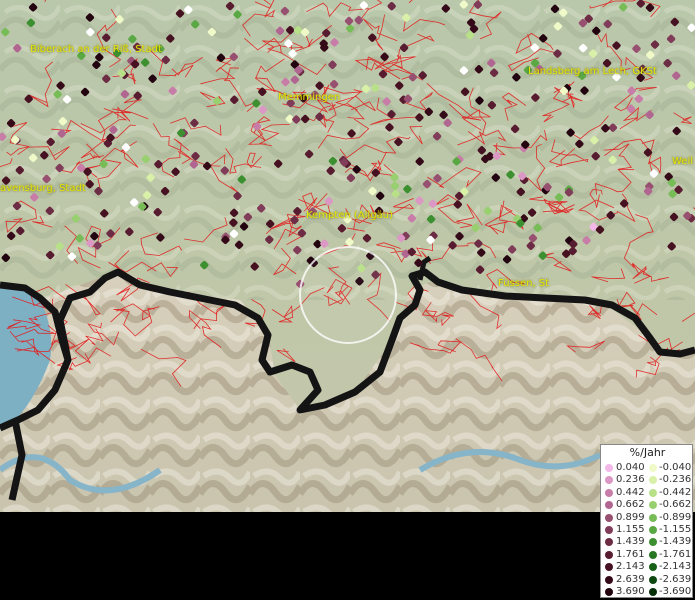 The width and height of the screenshot is (695, 600). What do you see at coordinates (349, 215) in the screenshot?
I see `place-label-kempten: Kempten (Allgäu)` at bounding box center [349, 215].